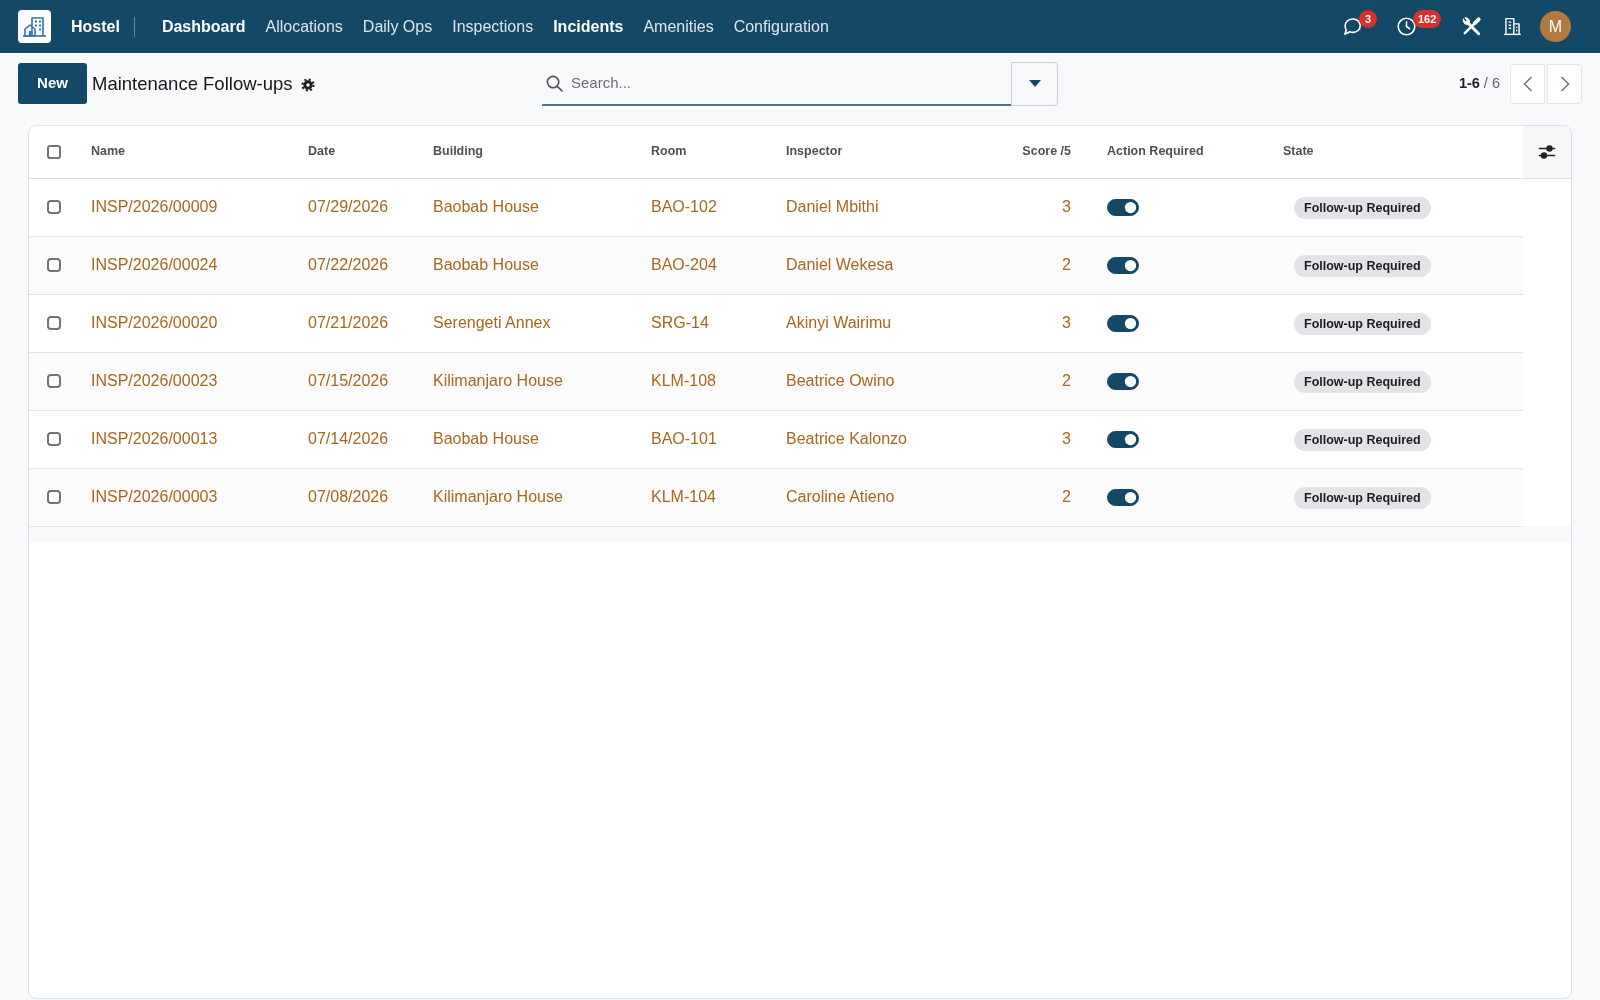  What do you see at coordinates (874, 381) in the screenshot?
I see `table-cell: Beatrice Owino` at bounding box center [874, 381].